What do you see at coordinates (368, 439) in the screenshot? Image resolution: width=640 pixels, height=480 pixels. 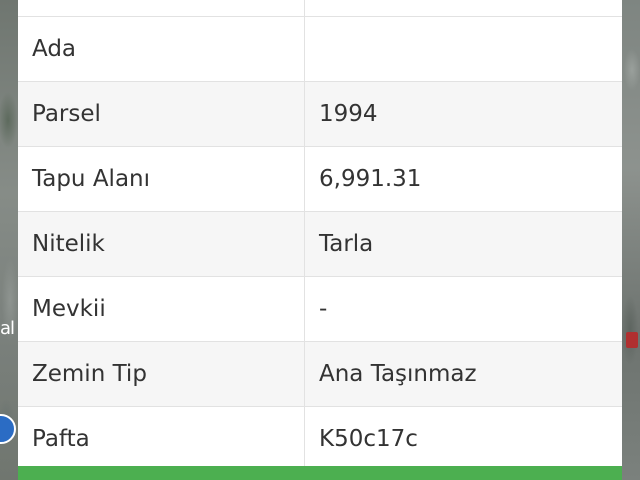 I see `row-value: K50c17c` at bounding box center [368, 439].